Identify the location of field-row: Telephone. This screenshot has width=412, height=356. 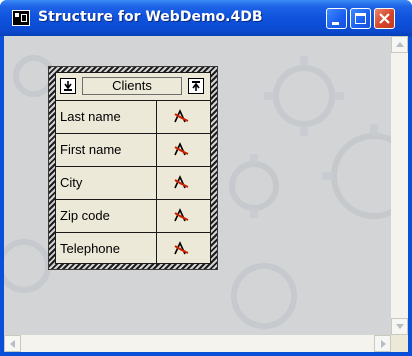
(133, 249).